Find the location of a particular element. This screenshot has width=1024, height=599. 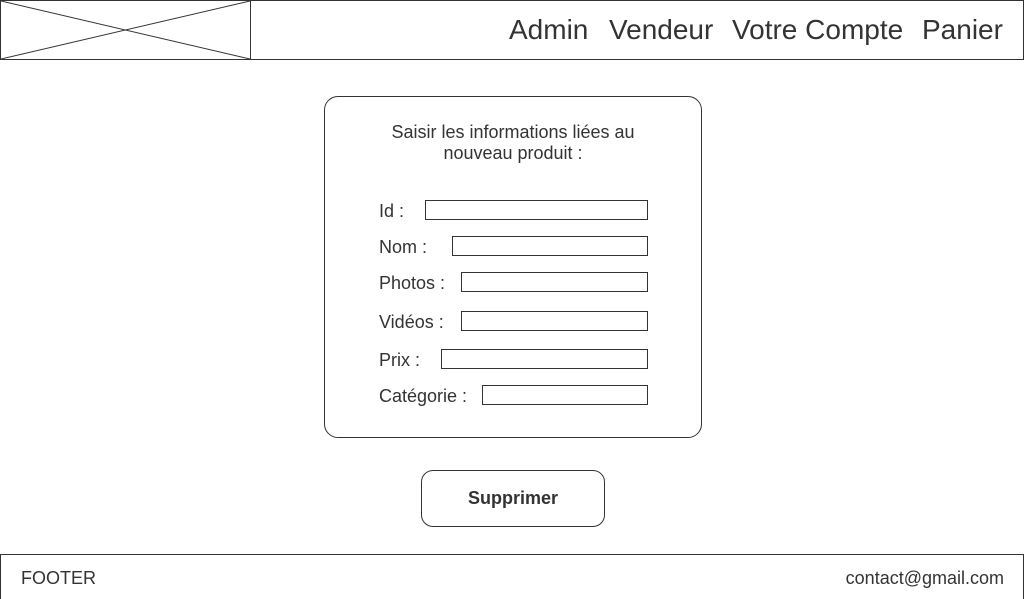

supprimer-button: Supprimer is located at coordinates (513, 498).